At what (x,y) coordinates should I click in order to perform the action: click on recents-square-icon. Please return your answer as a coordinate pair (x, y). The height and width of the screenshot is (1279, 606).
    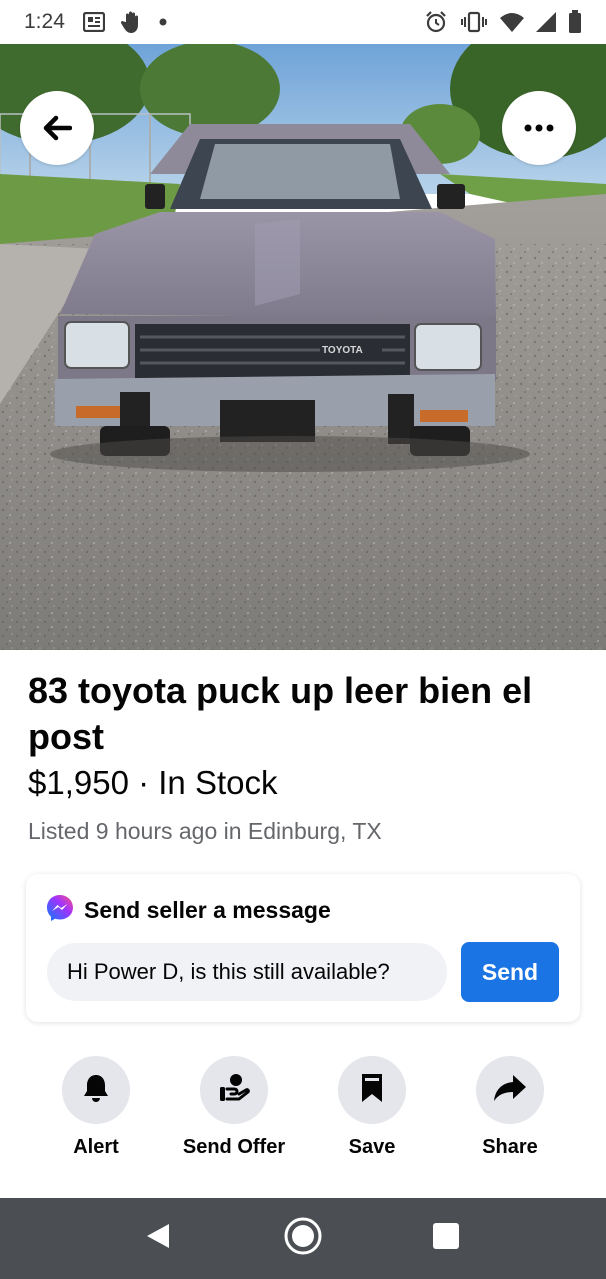
    Looking at the image, I should click on (446, 1238).